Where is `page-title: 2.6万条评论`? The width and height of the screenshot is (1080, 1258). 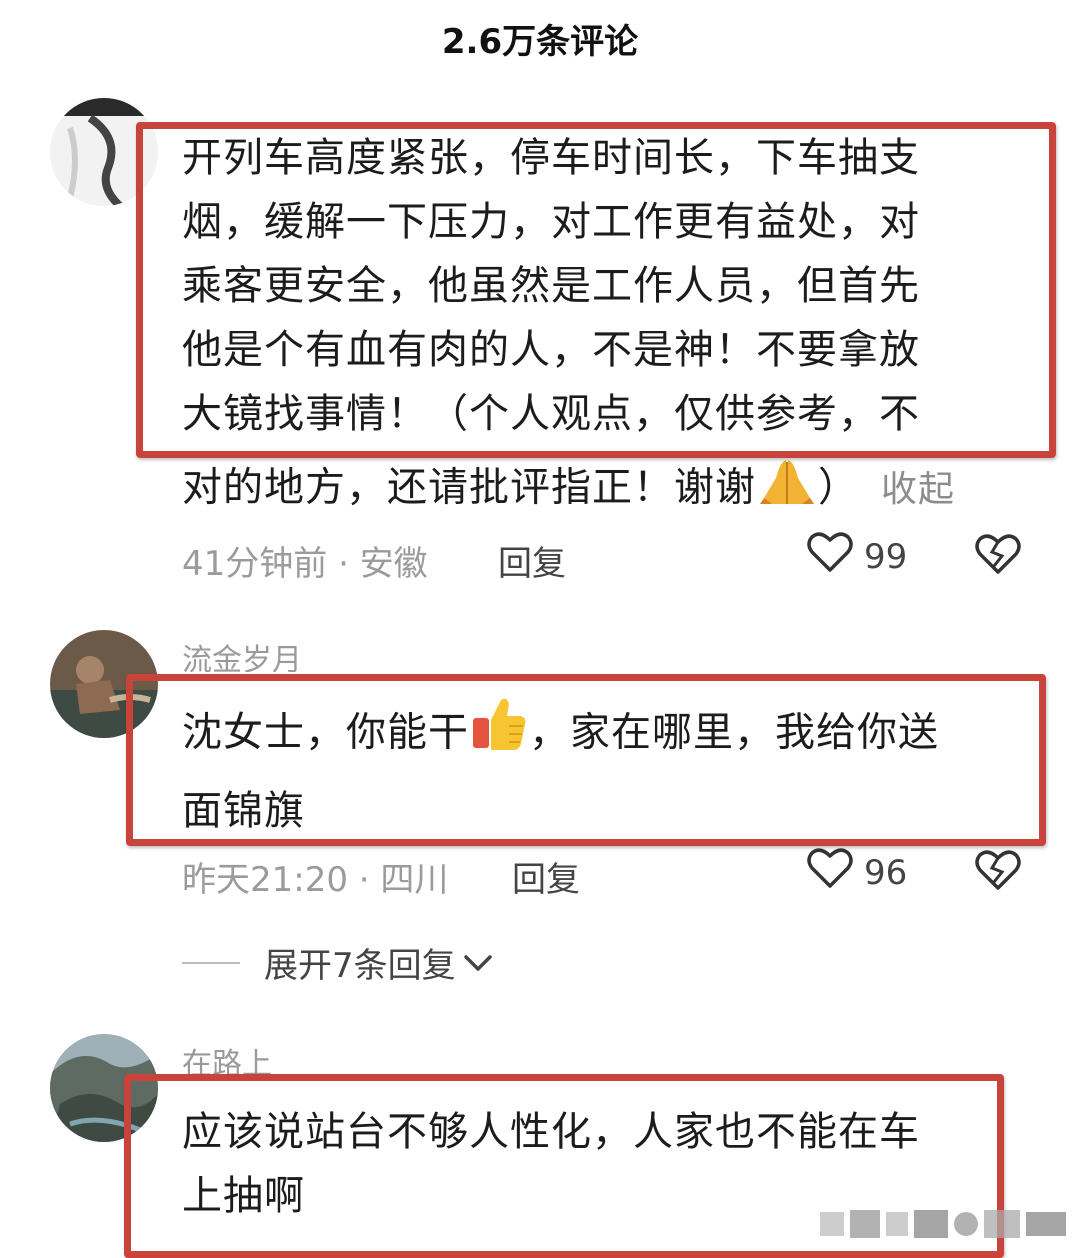 page-title: 2.6万条评论 is located at coordinates (540, 42).